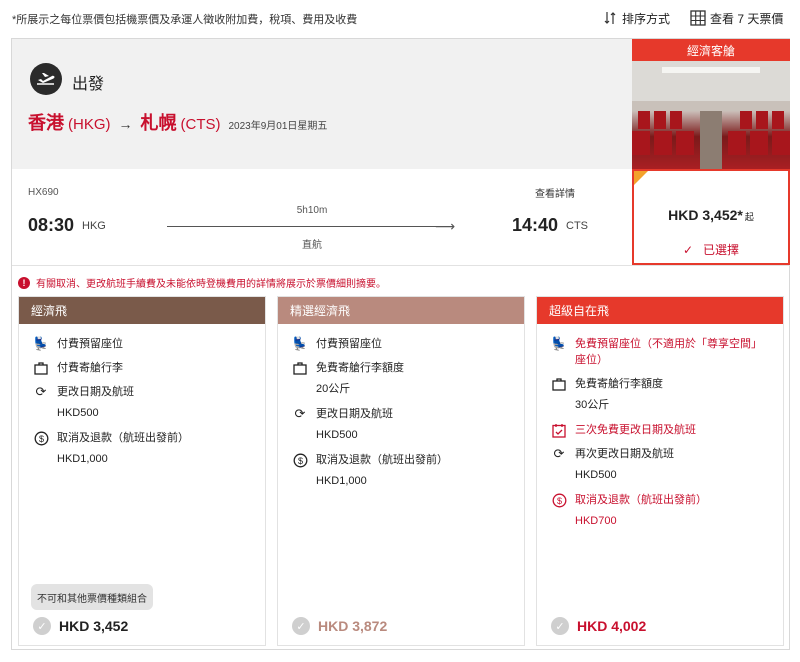  Describe the element at coordinates (51, 225) in the screenshot. I see `departure-time: 08:30` at that location.